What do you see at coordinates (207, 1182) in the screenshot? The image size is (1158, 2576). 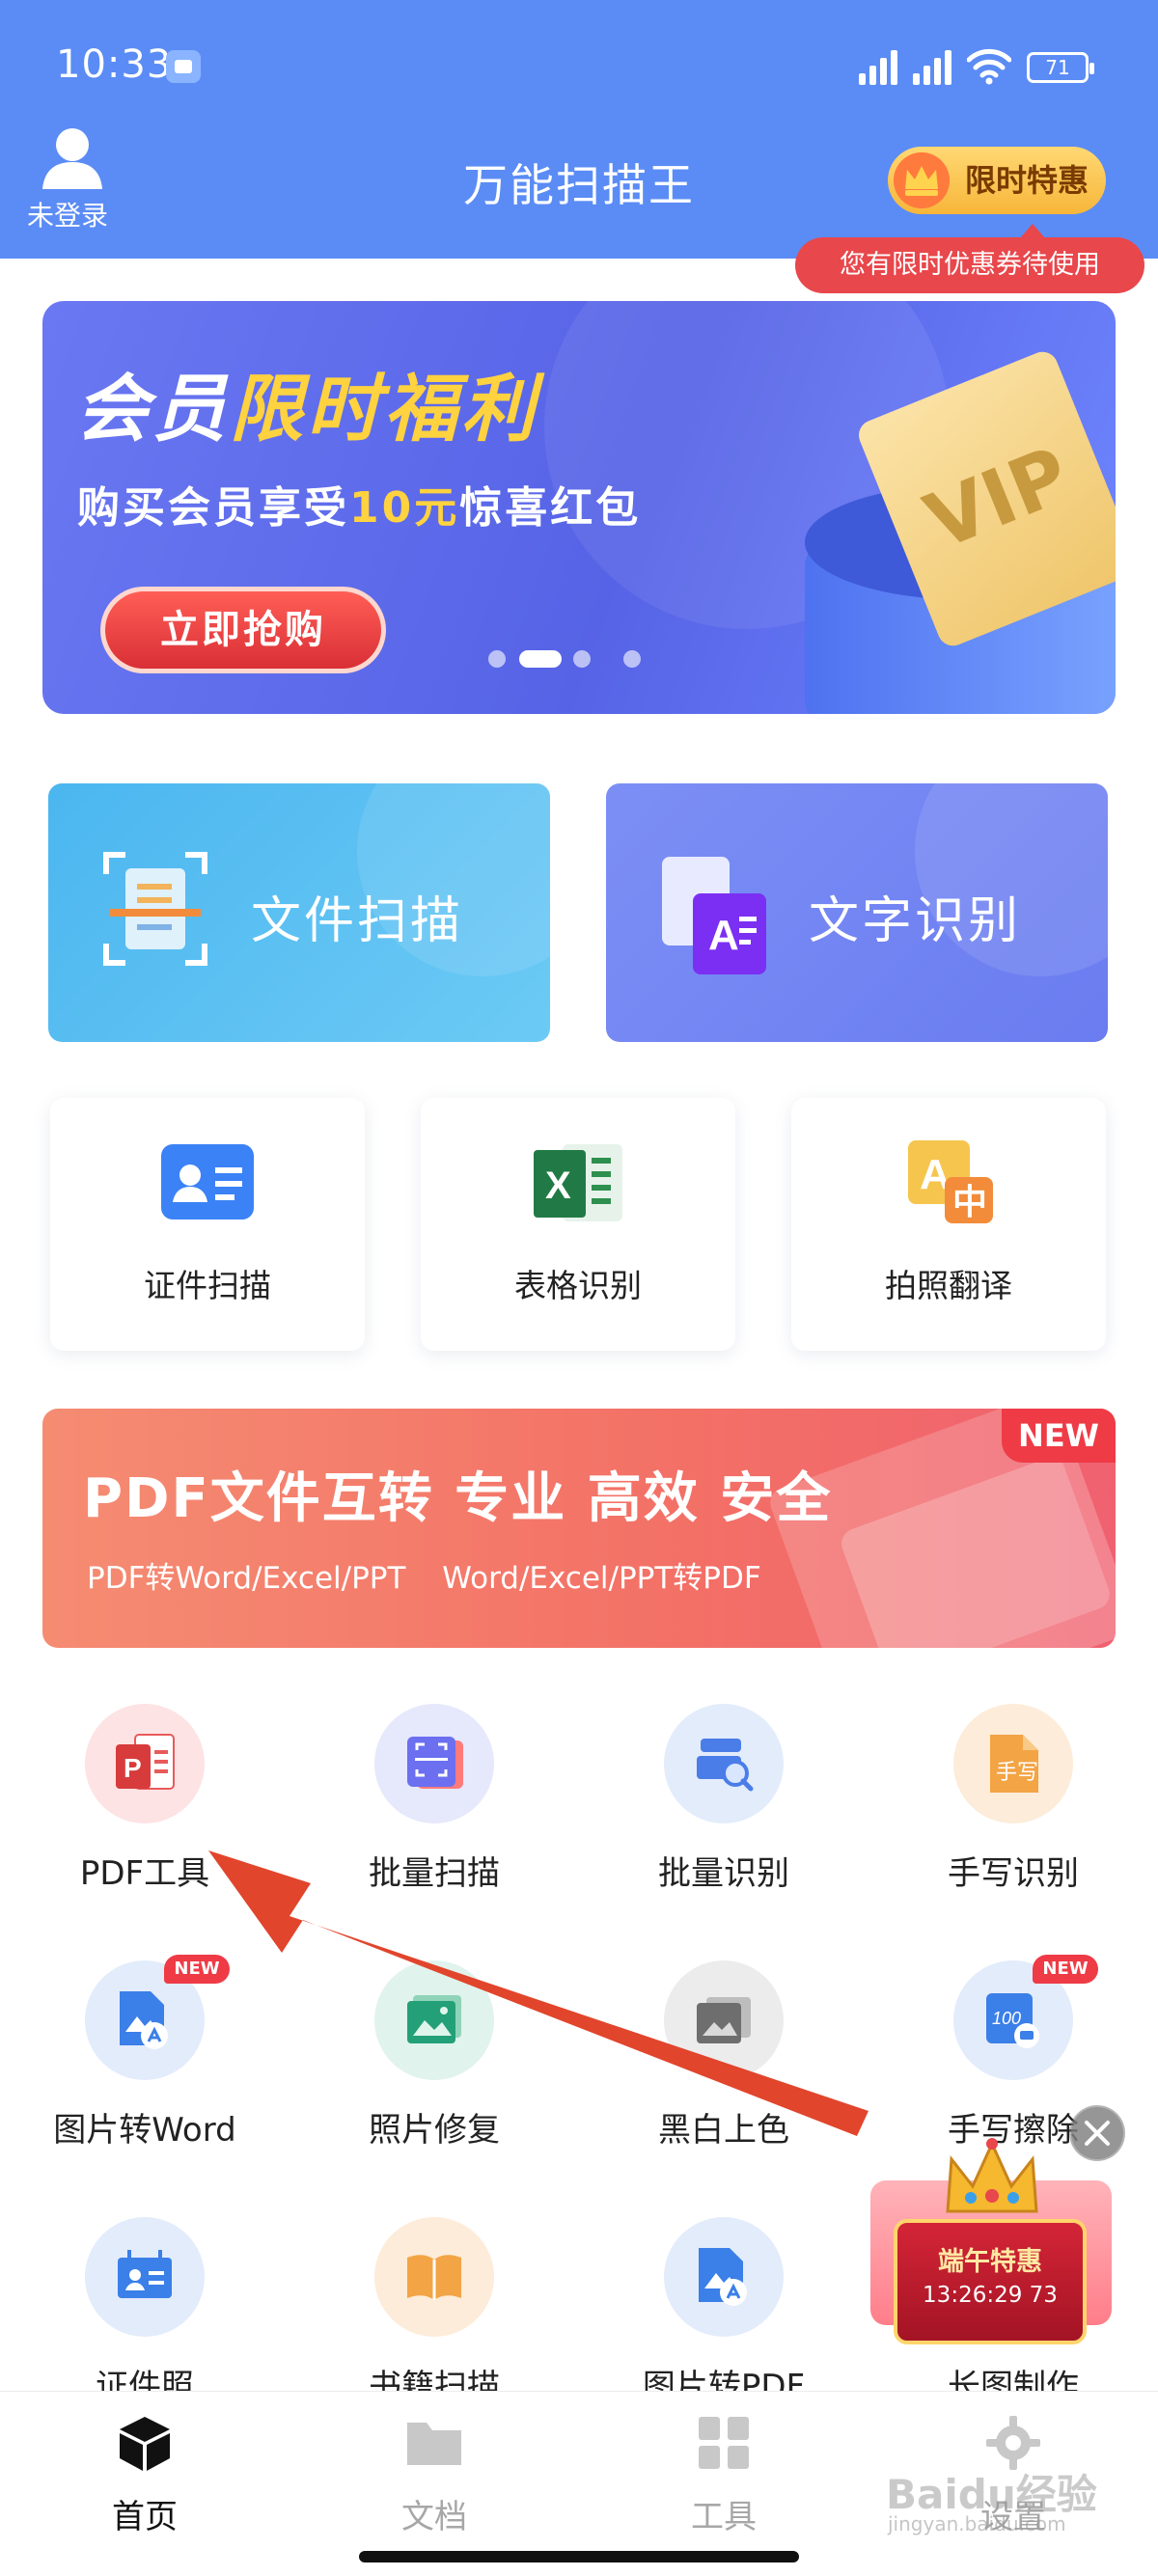 I see `id-card-icon` at bounding box center [207, 1182].